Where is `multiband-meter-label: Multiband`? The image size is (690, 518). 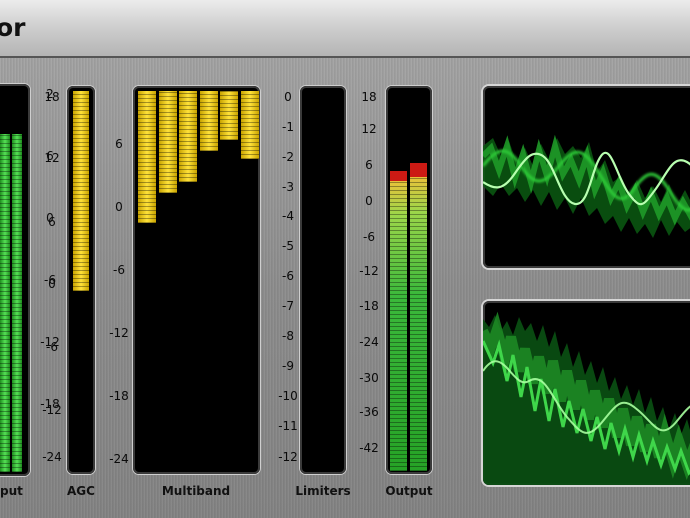 multiband-meter-label: Multiband is located at coordinates (196, 491).